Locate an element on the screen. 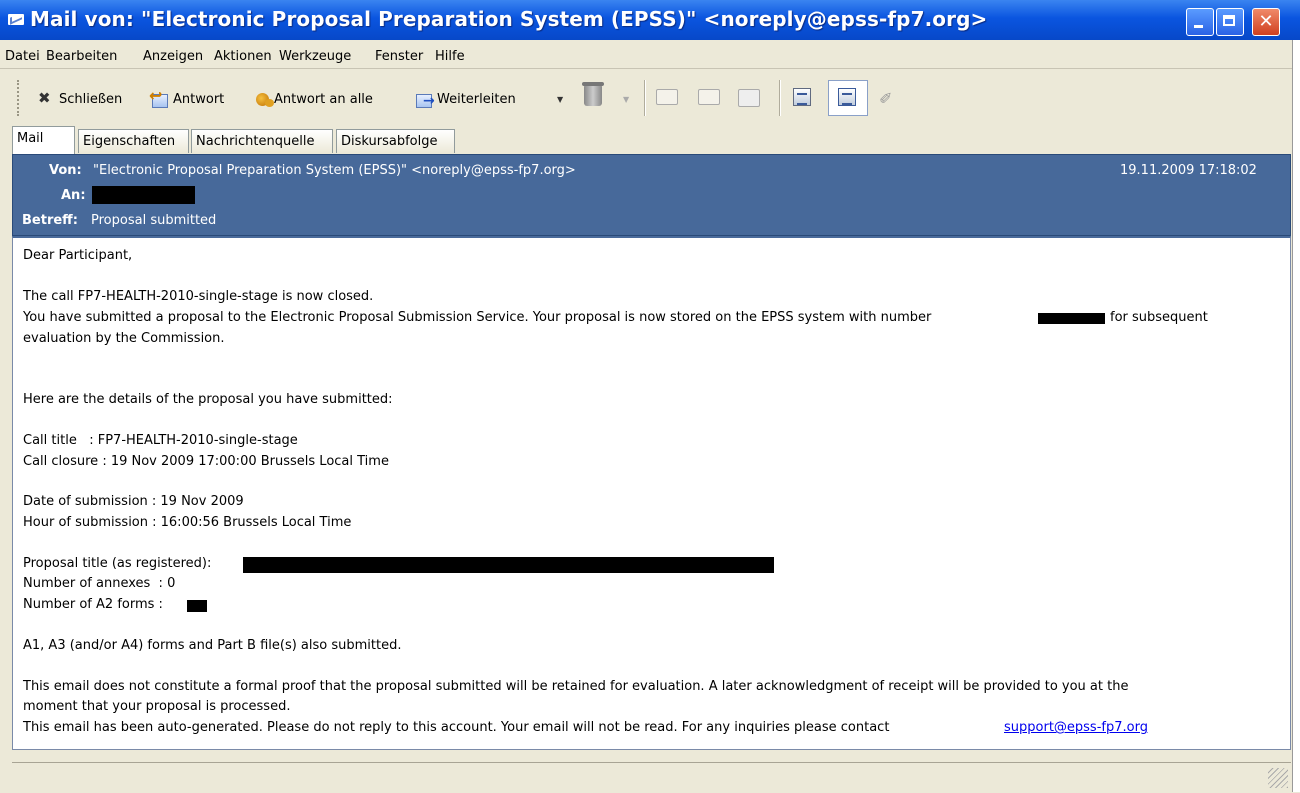  submission-date-text: Date of submission : 19 Nov 2009 is located at coordinates (133, 501).